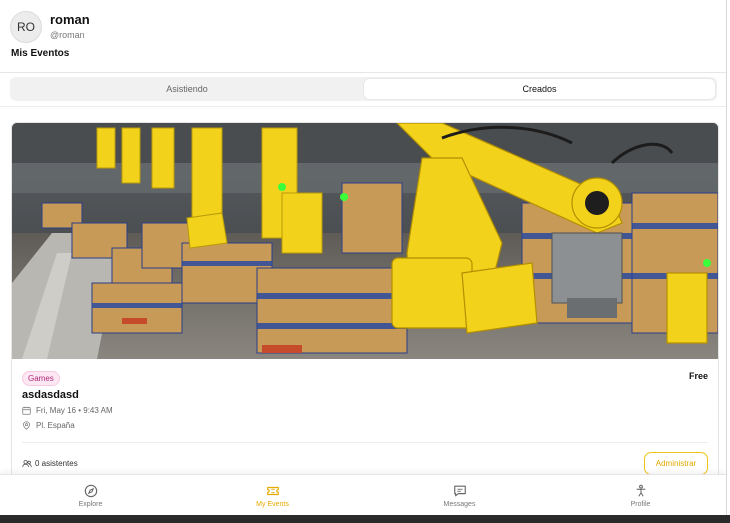 The image size is (730, 523). What do you see at coordinates (27, 464) in the screenshot?
I see `users-icon` at bounding box center [27, 464].